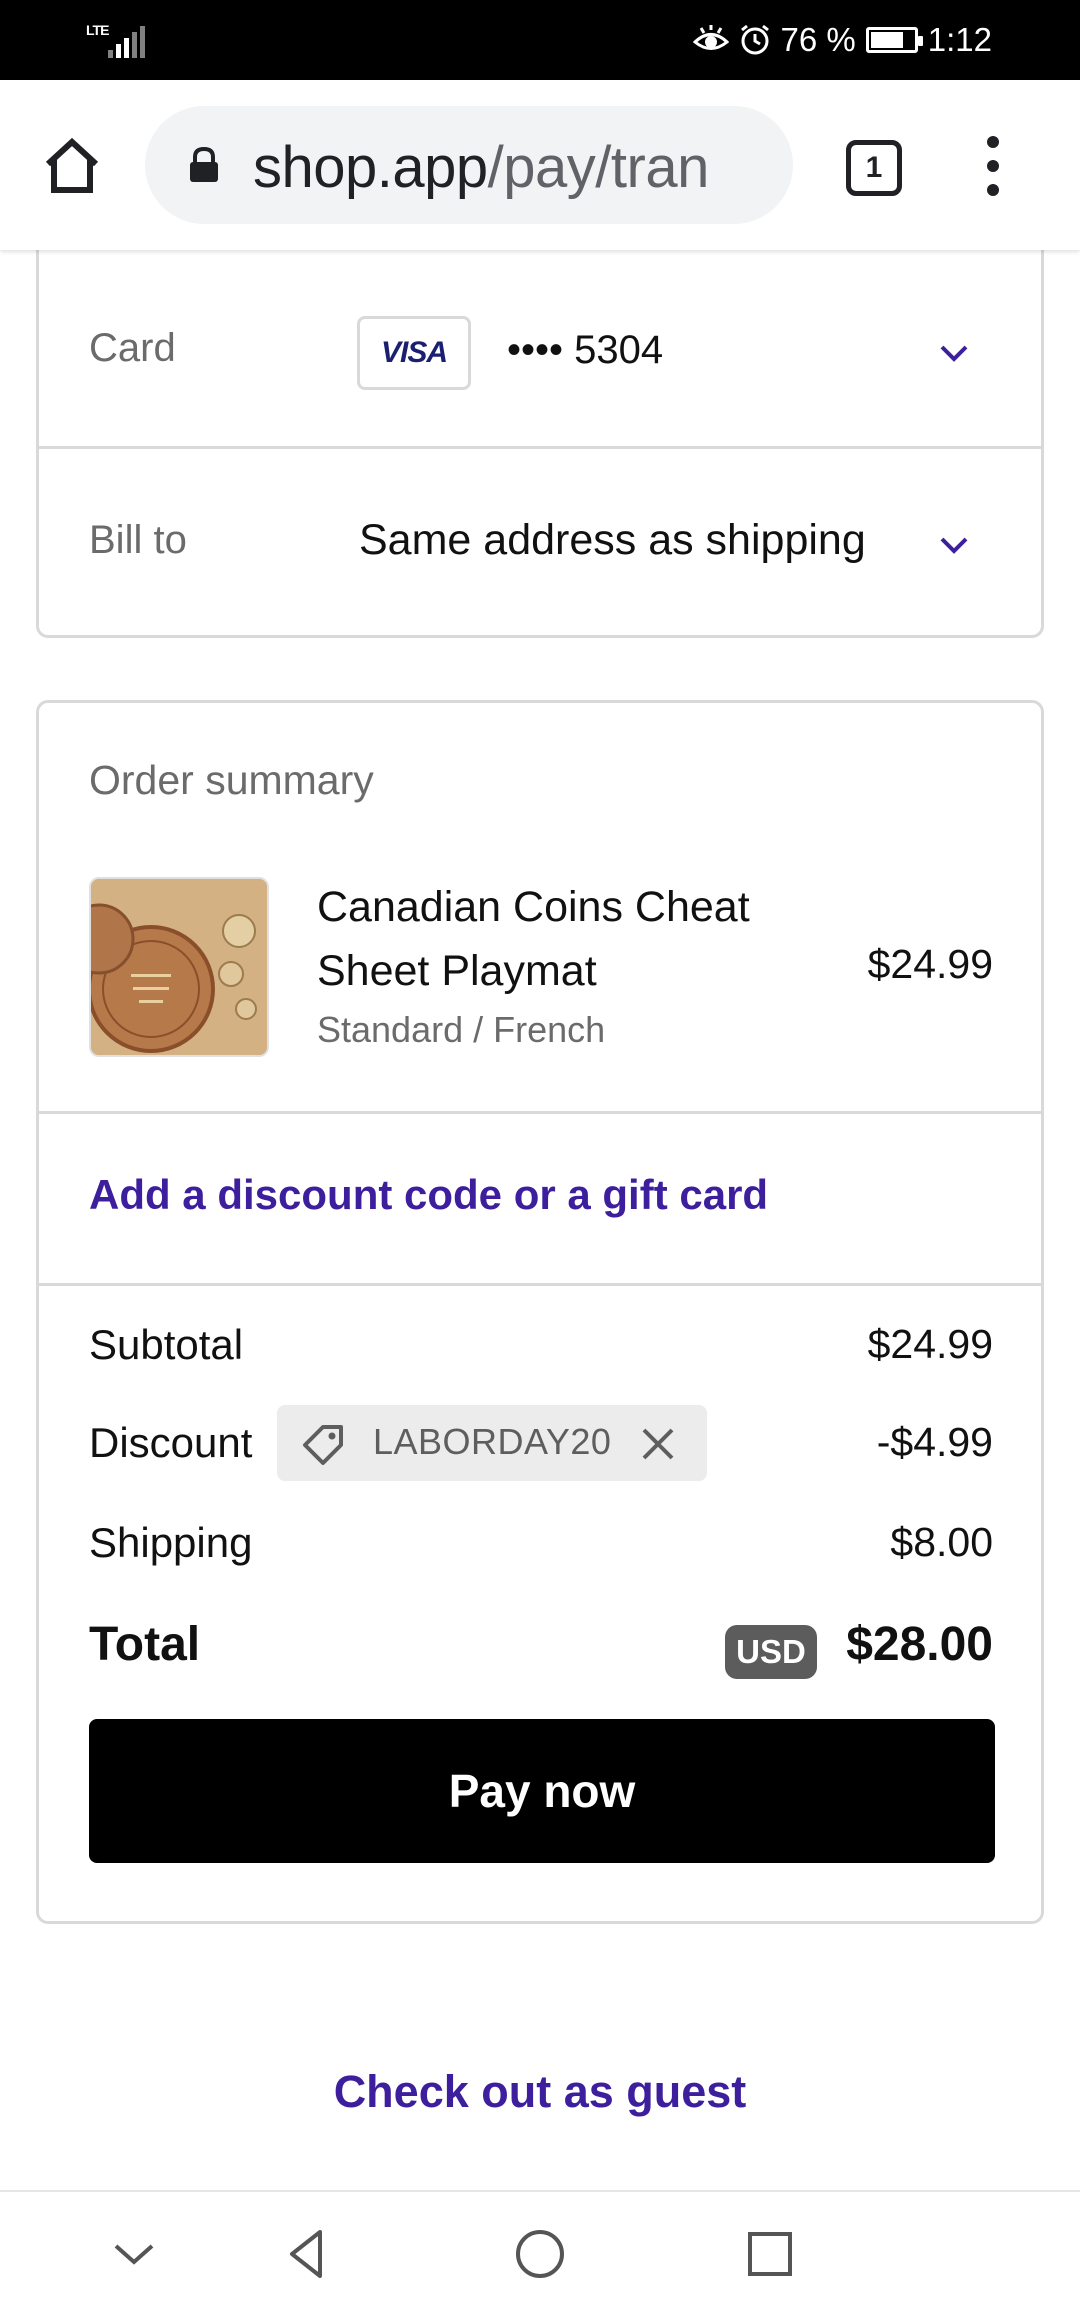  Describe the element at coordinates (72, 166) in the screenshot. I see `home-icon` at that location.